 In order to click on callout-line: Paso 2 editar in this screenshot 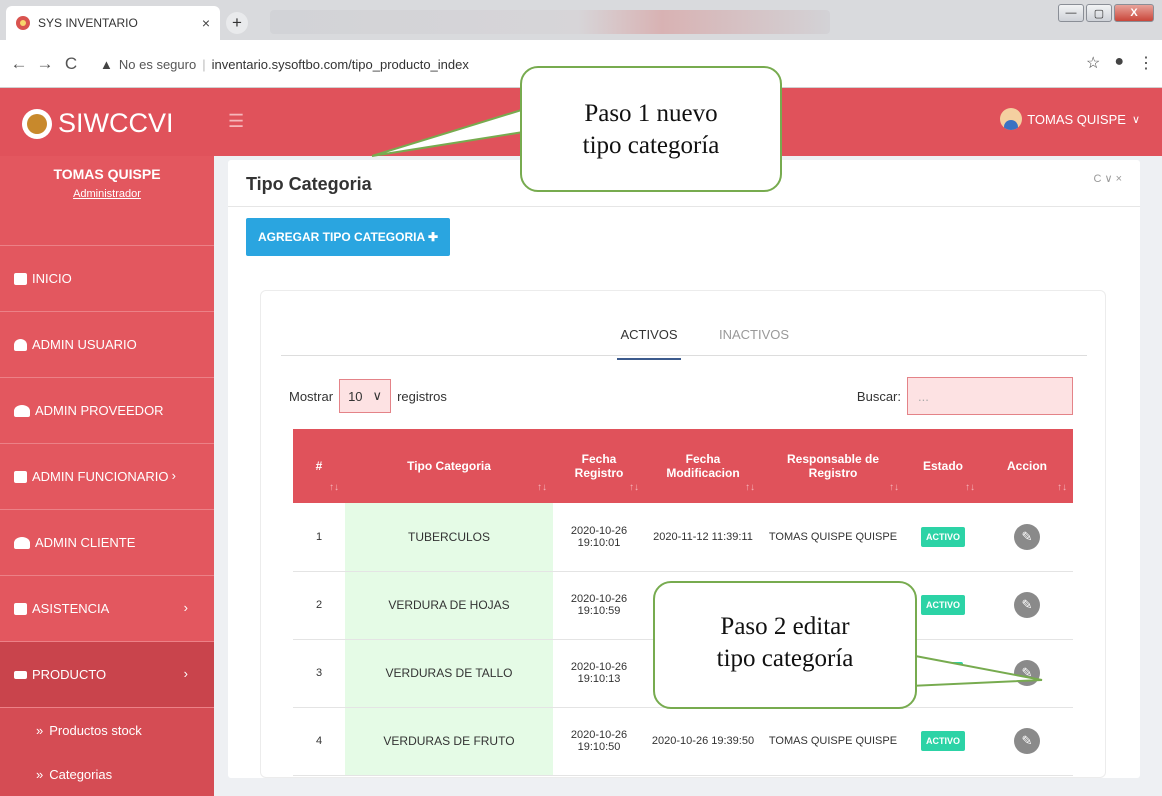, I will do `click(785, 626)`.